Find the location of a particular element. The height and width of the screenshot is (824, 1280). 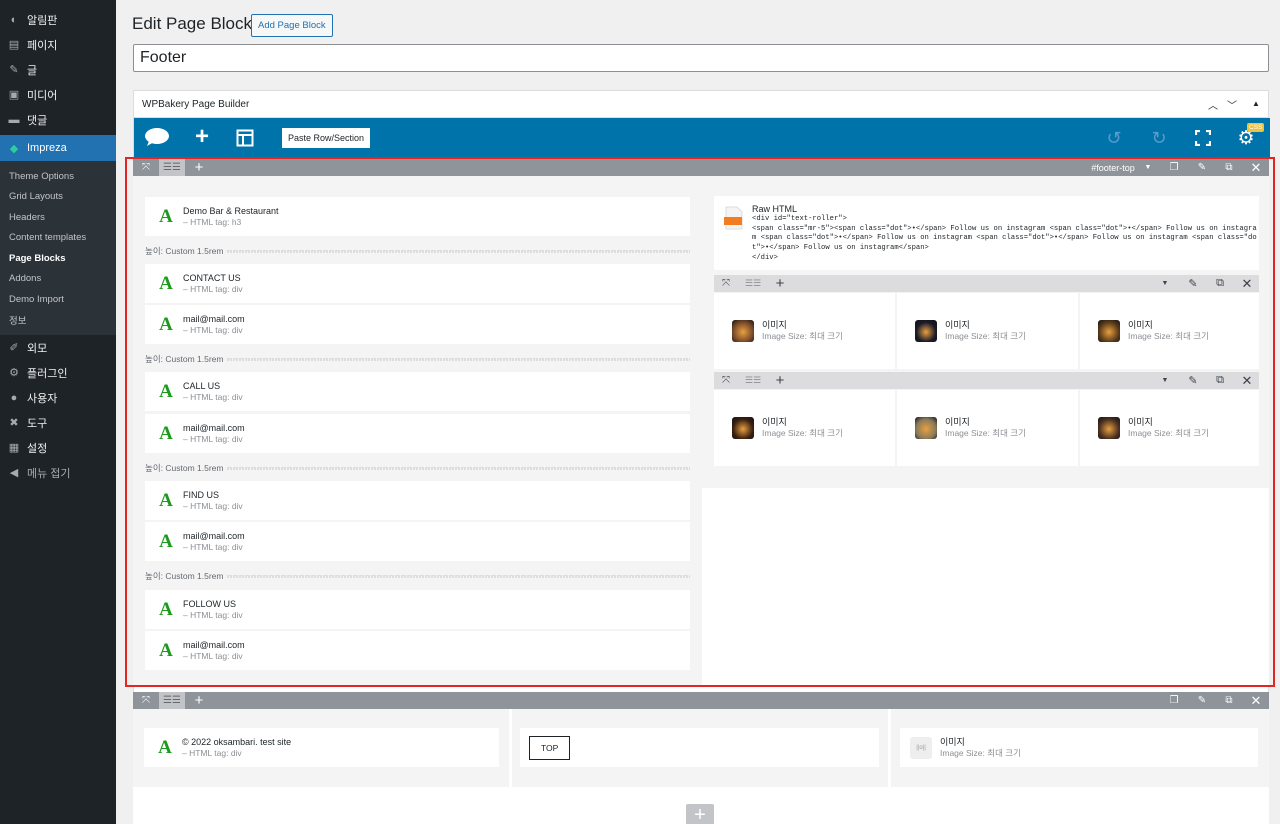

wpbakery-logo-icon is located at coordinates (157, 137).